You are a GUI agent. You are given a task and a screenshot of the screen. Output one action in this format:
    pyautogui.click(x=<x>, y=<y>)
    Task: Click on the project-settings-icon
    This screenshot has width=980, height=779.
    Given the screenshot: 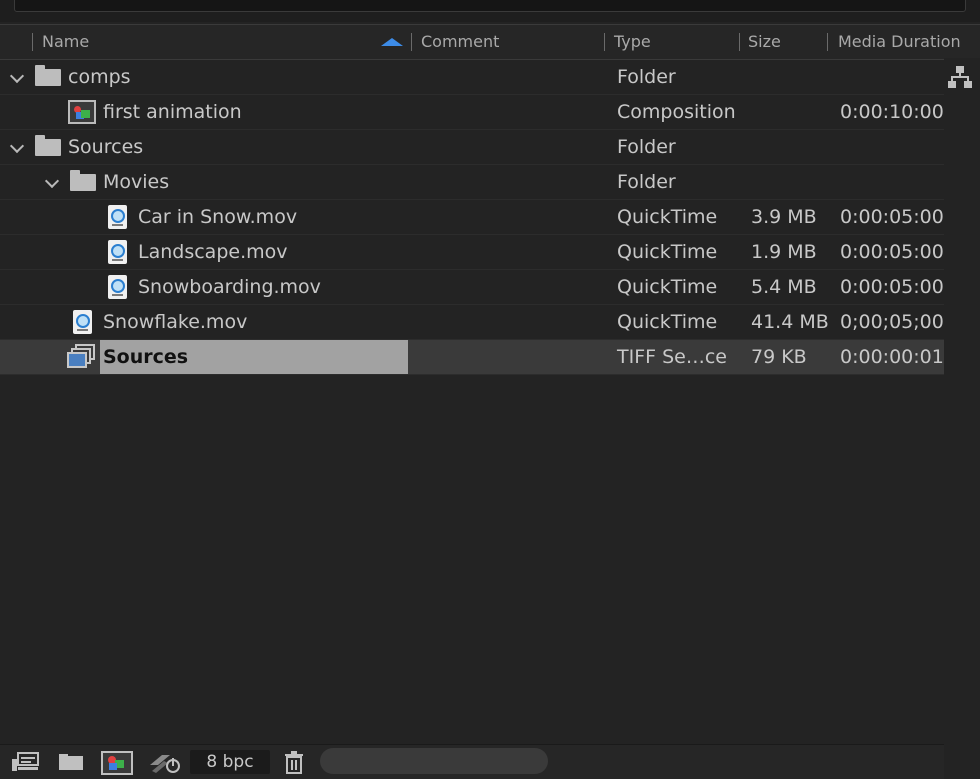 What is the action you would take?
    pyautogui.click(x=165, y=763)
    